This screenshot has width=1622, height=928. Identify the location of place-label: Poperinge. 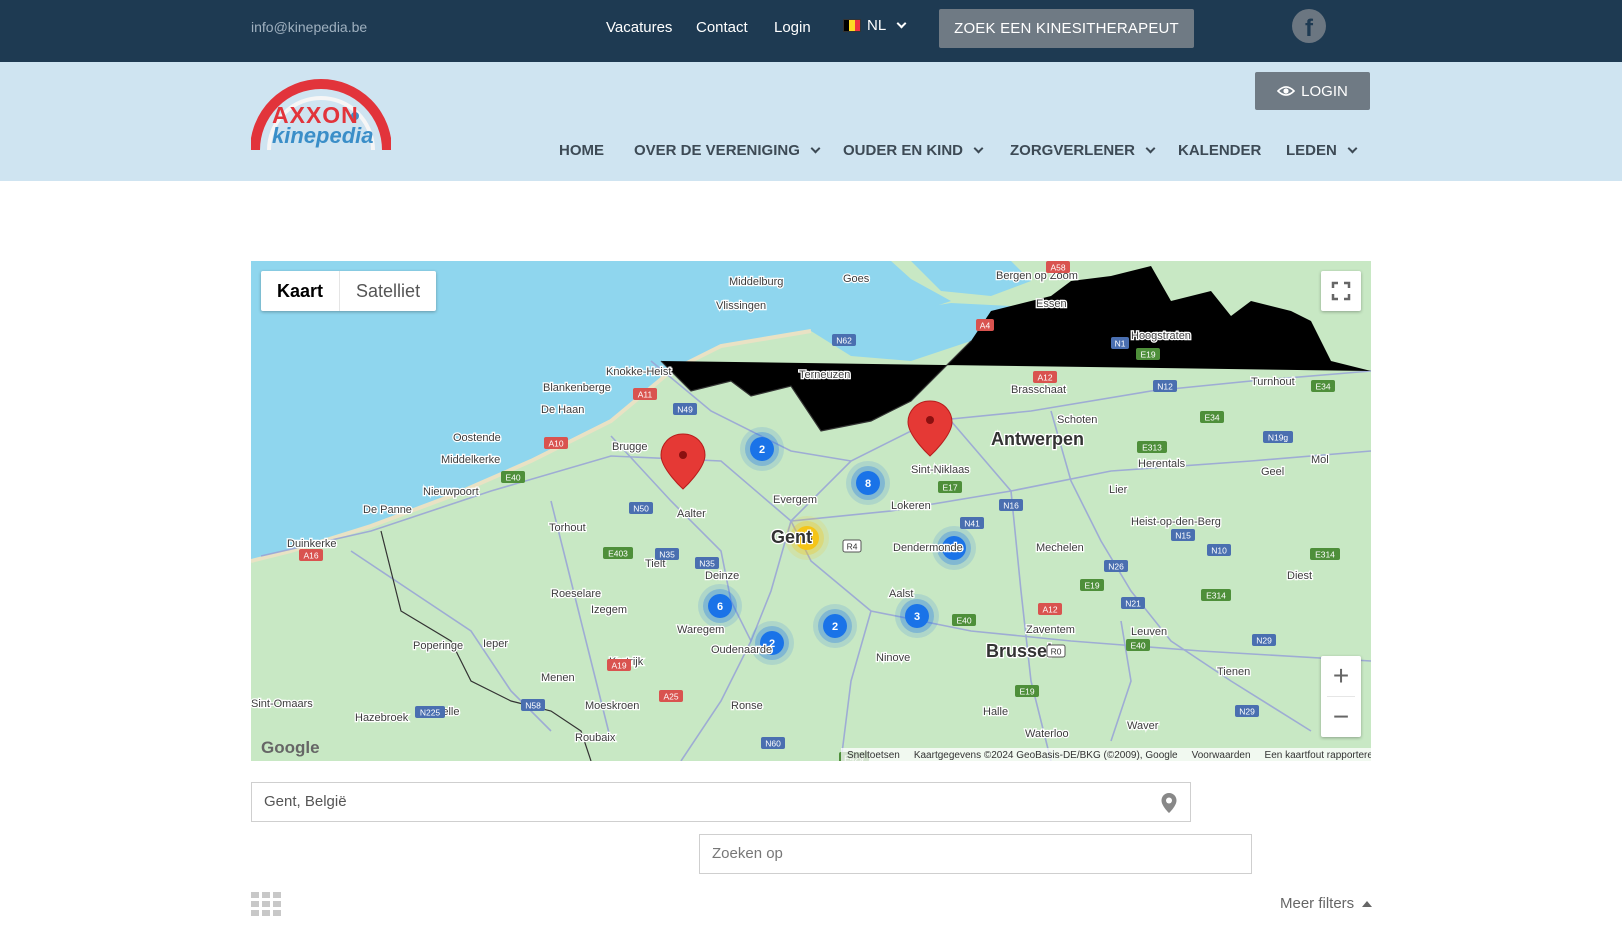
(438, 646).